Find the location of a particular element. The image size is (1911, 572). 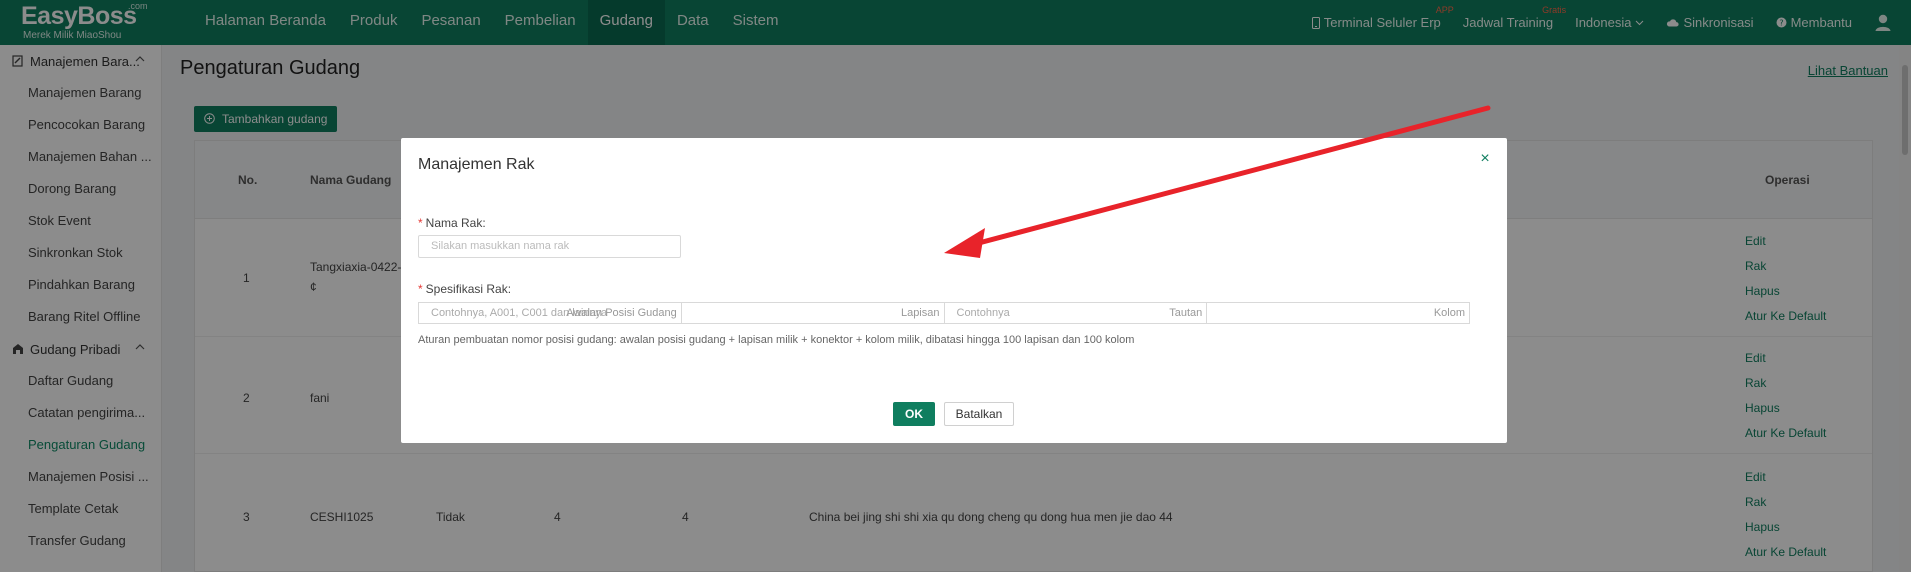

connector-input: Contohnya Tautan is located at coordinates (1076, 313).